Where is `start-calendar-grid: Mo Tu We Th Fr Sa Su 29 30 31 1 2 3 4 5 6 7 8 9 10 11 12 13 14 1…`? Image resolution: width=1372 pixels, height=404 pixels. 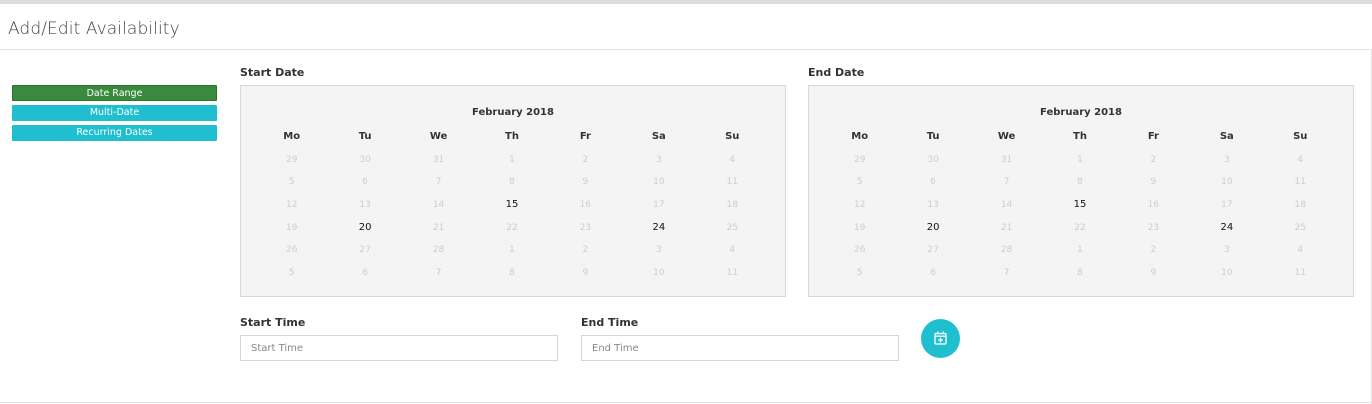 start-calendar-grid: Mo Tu We Th Fr Sa Su 29 30 31 1 2 3 4 5 6 7 8 9 10 11 12 13 14 1… is located at coordinates (512, 205).